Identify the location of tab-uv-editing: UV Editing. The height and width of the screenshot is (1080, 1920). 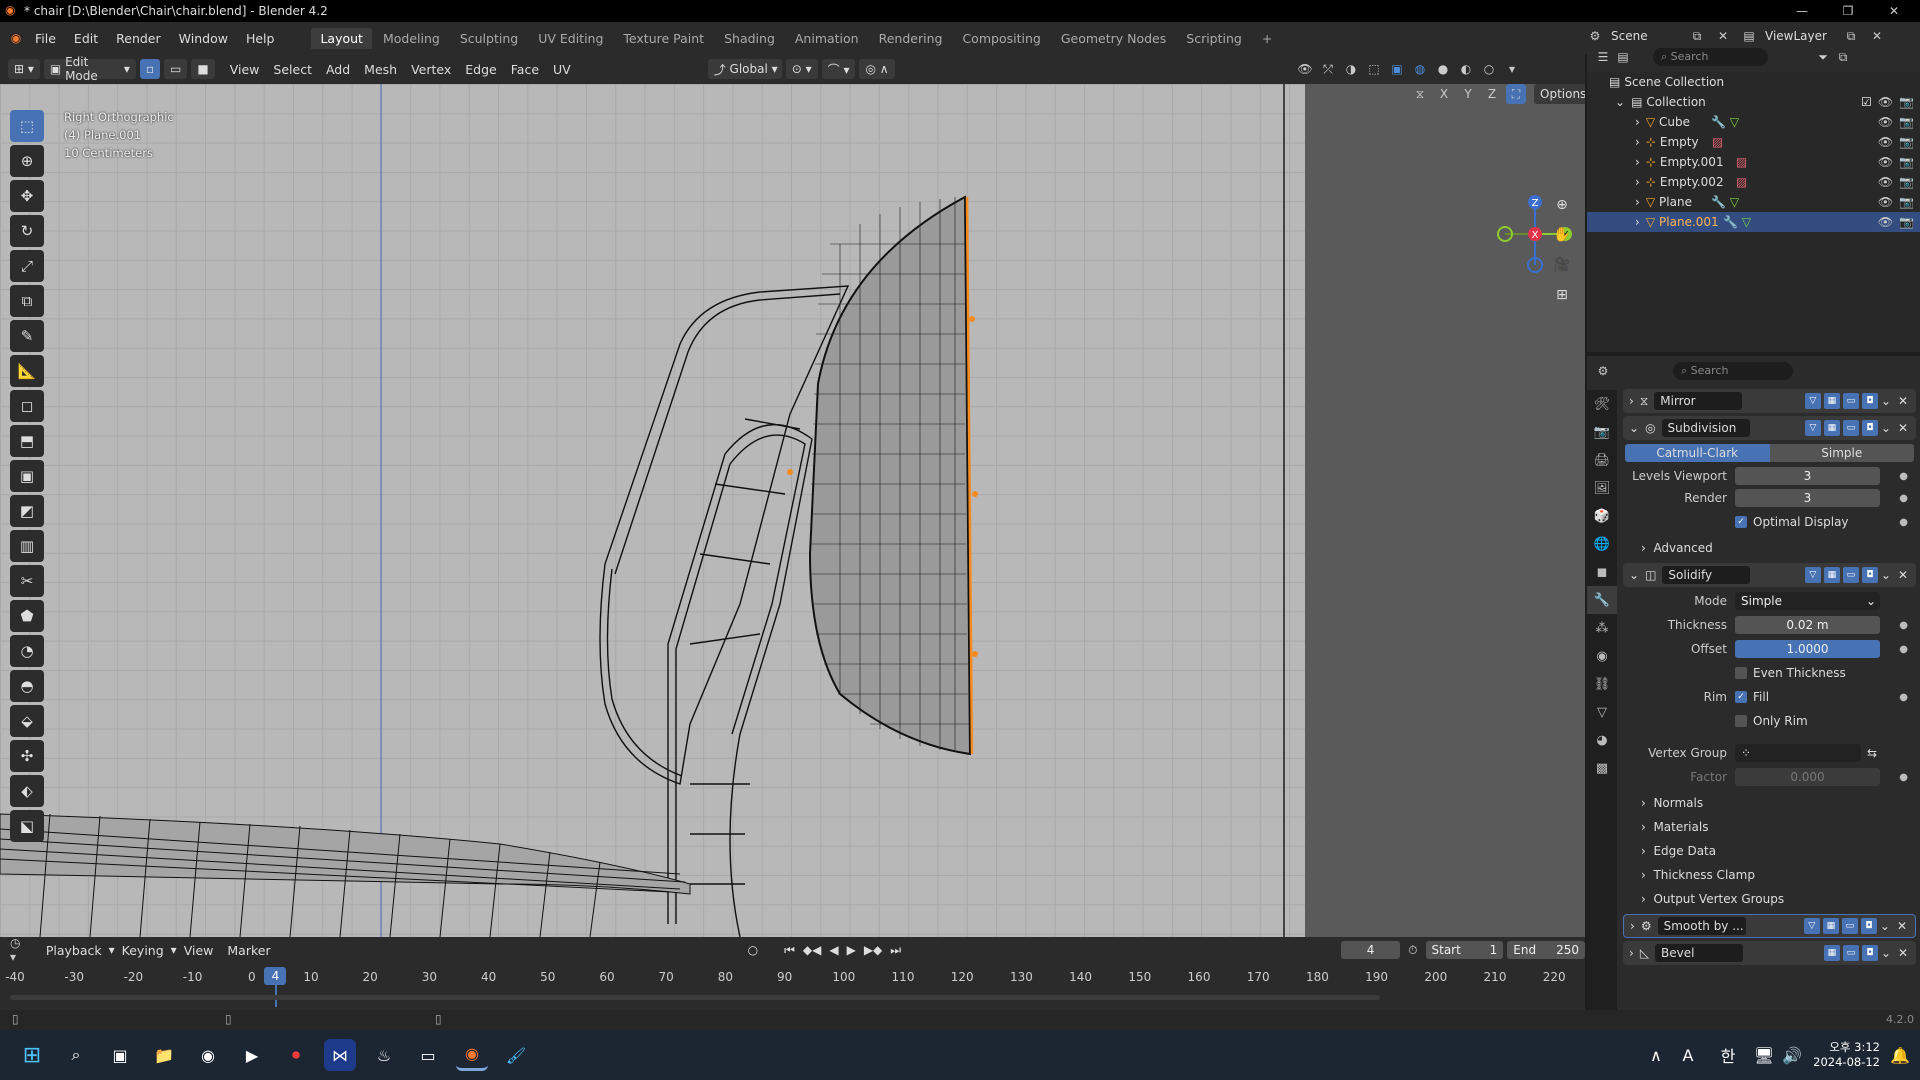
(570, 38).